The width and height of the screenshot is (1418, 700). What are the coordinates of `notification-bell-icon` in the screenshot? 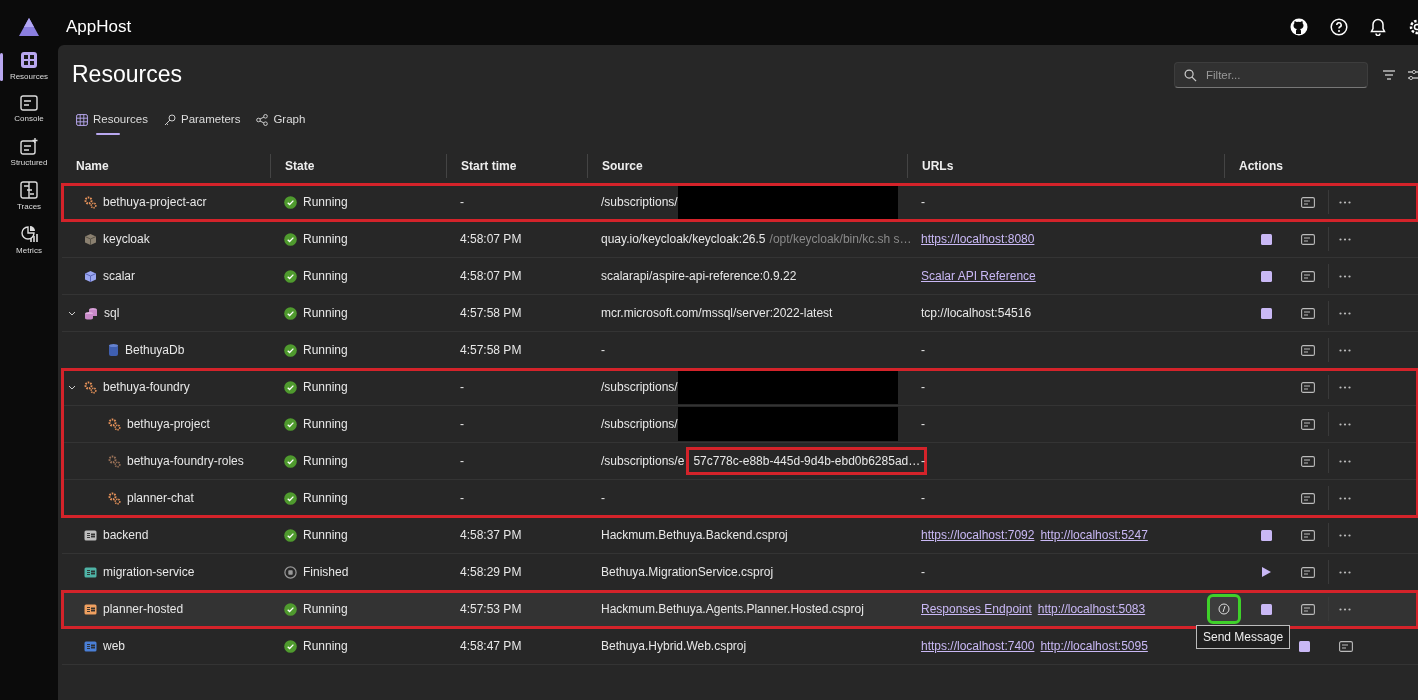 It's located at (1378, 26).